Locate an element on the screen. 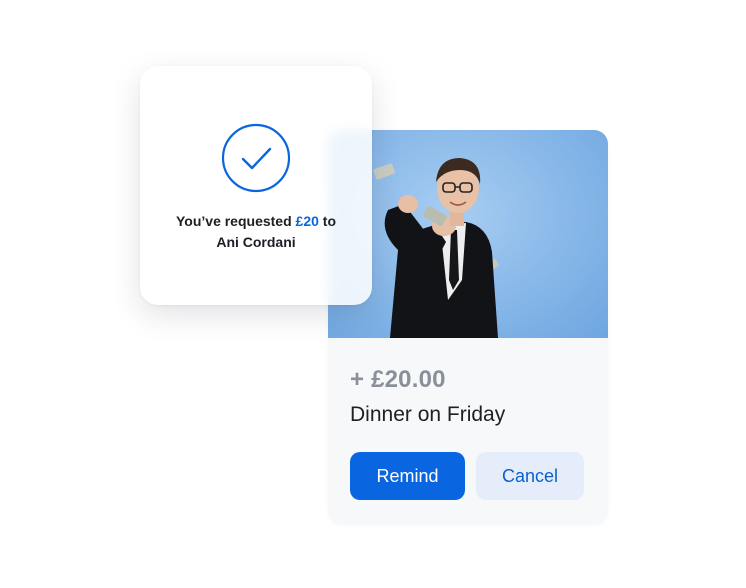 The image size is (746, 588). request-description: Dinner on Friday is located at coordinates (428, 414).